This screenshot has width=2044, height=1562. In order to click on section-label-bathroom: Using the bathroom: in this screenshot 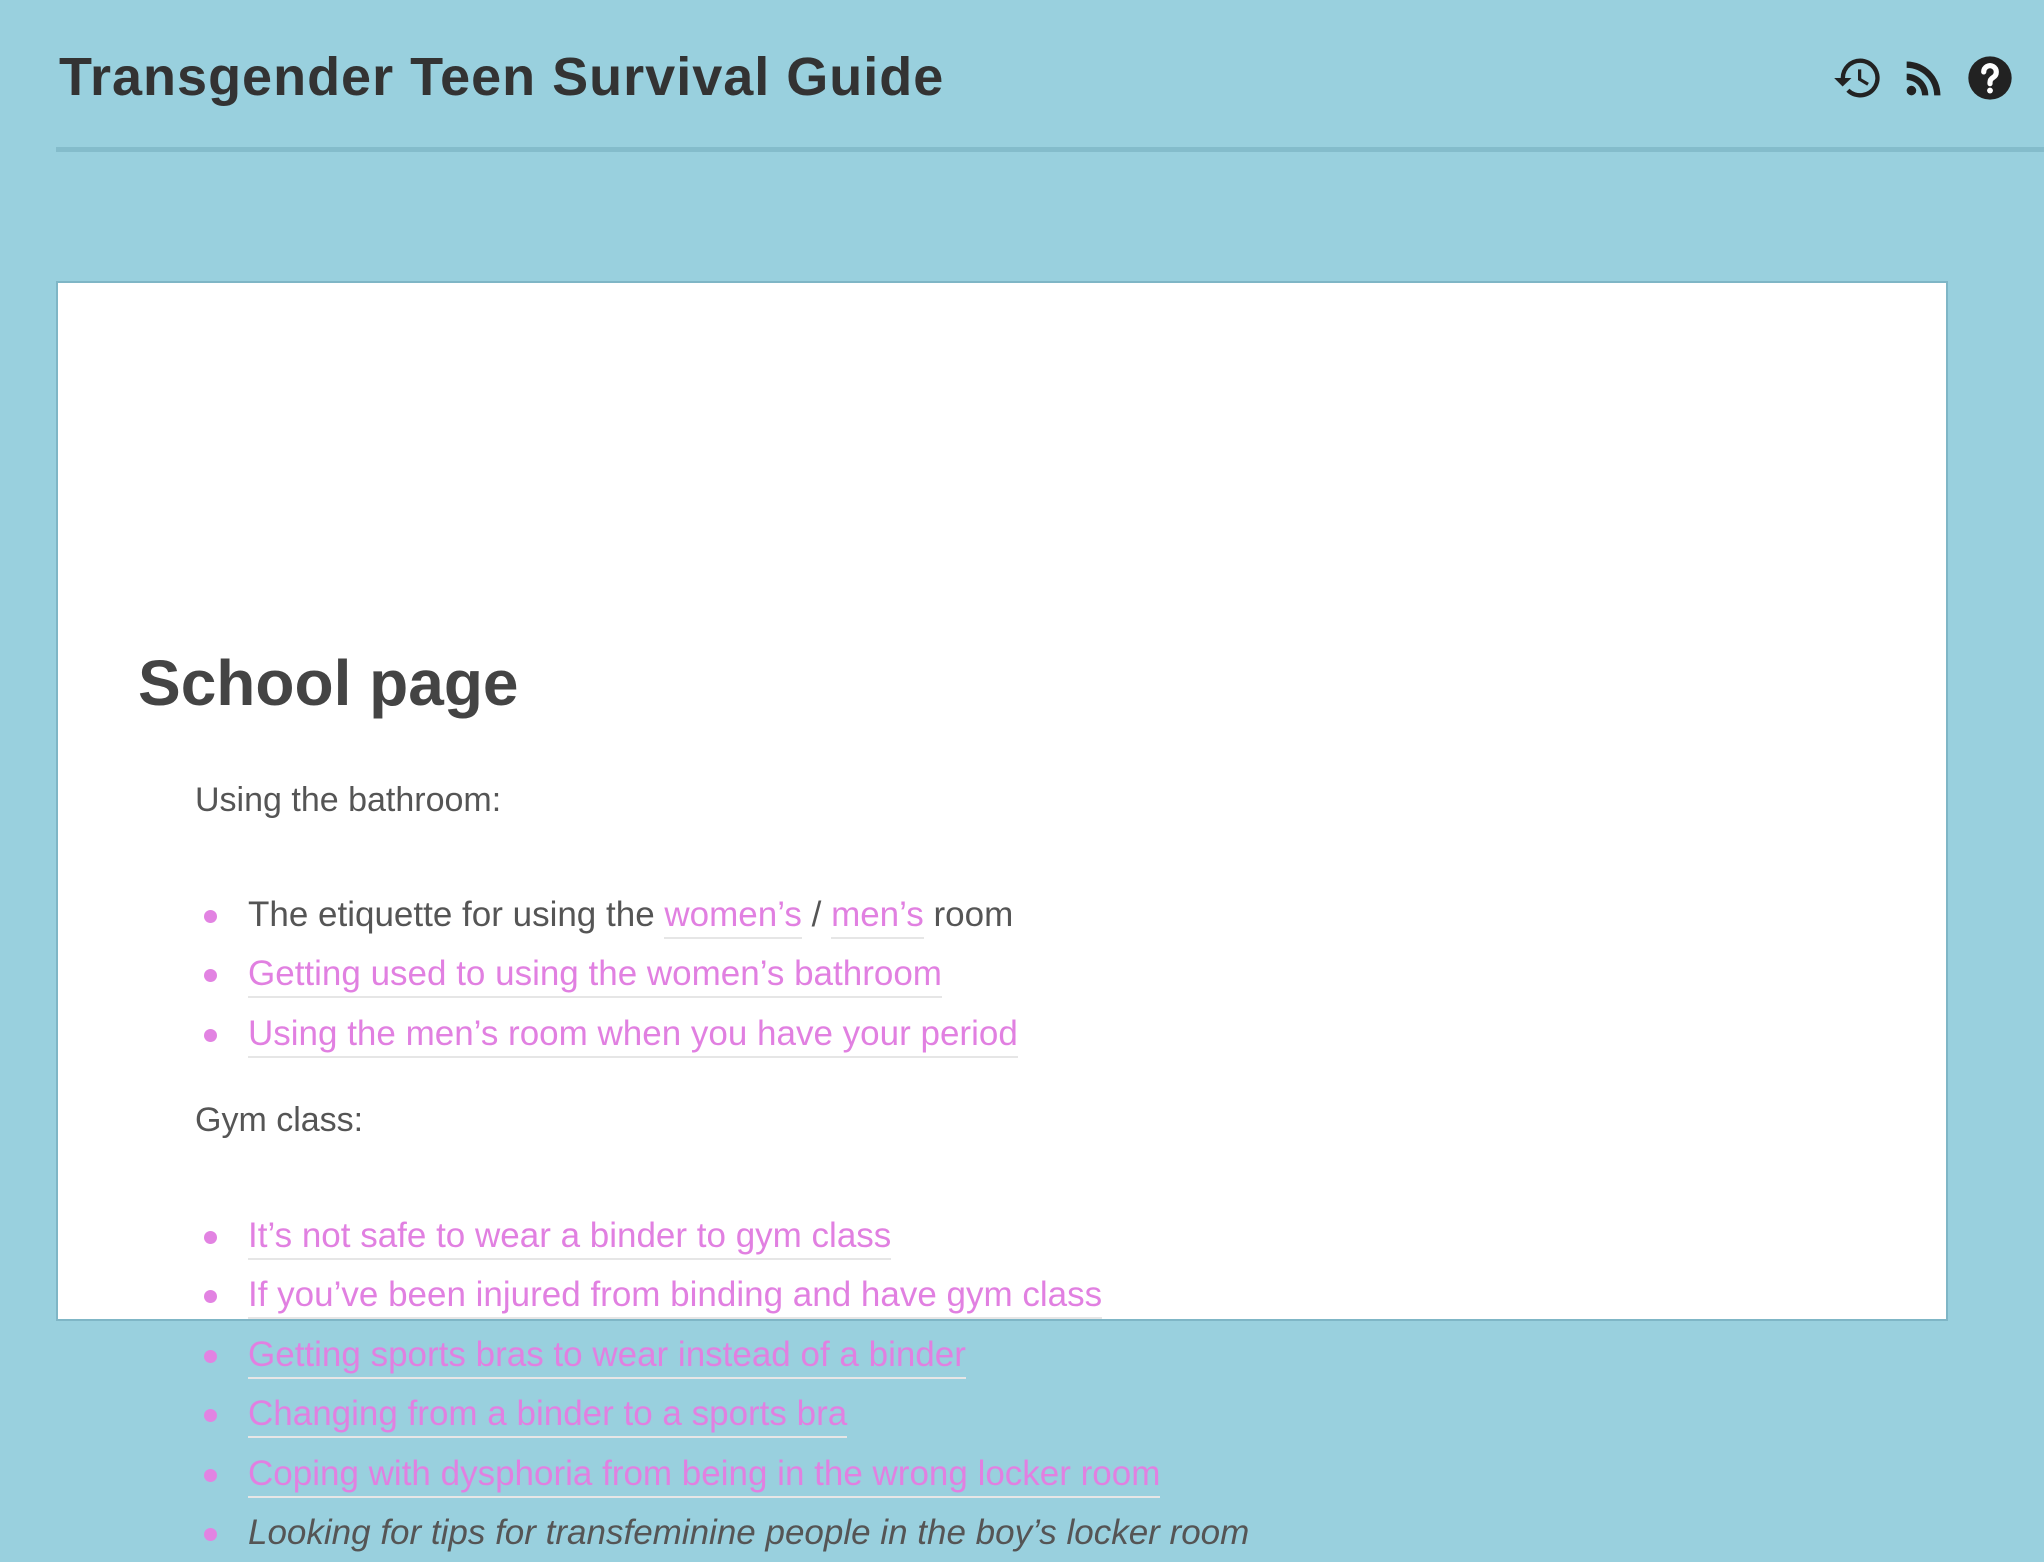, I will do `click(348, 800)`.